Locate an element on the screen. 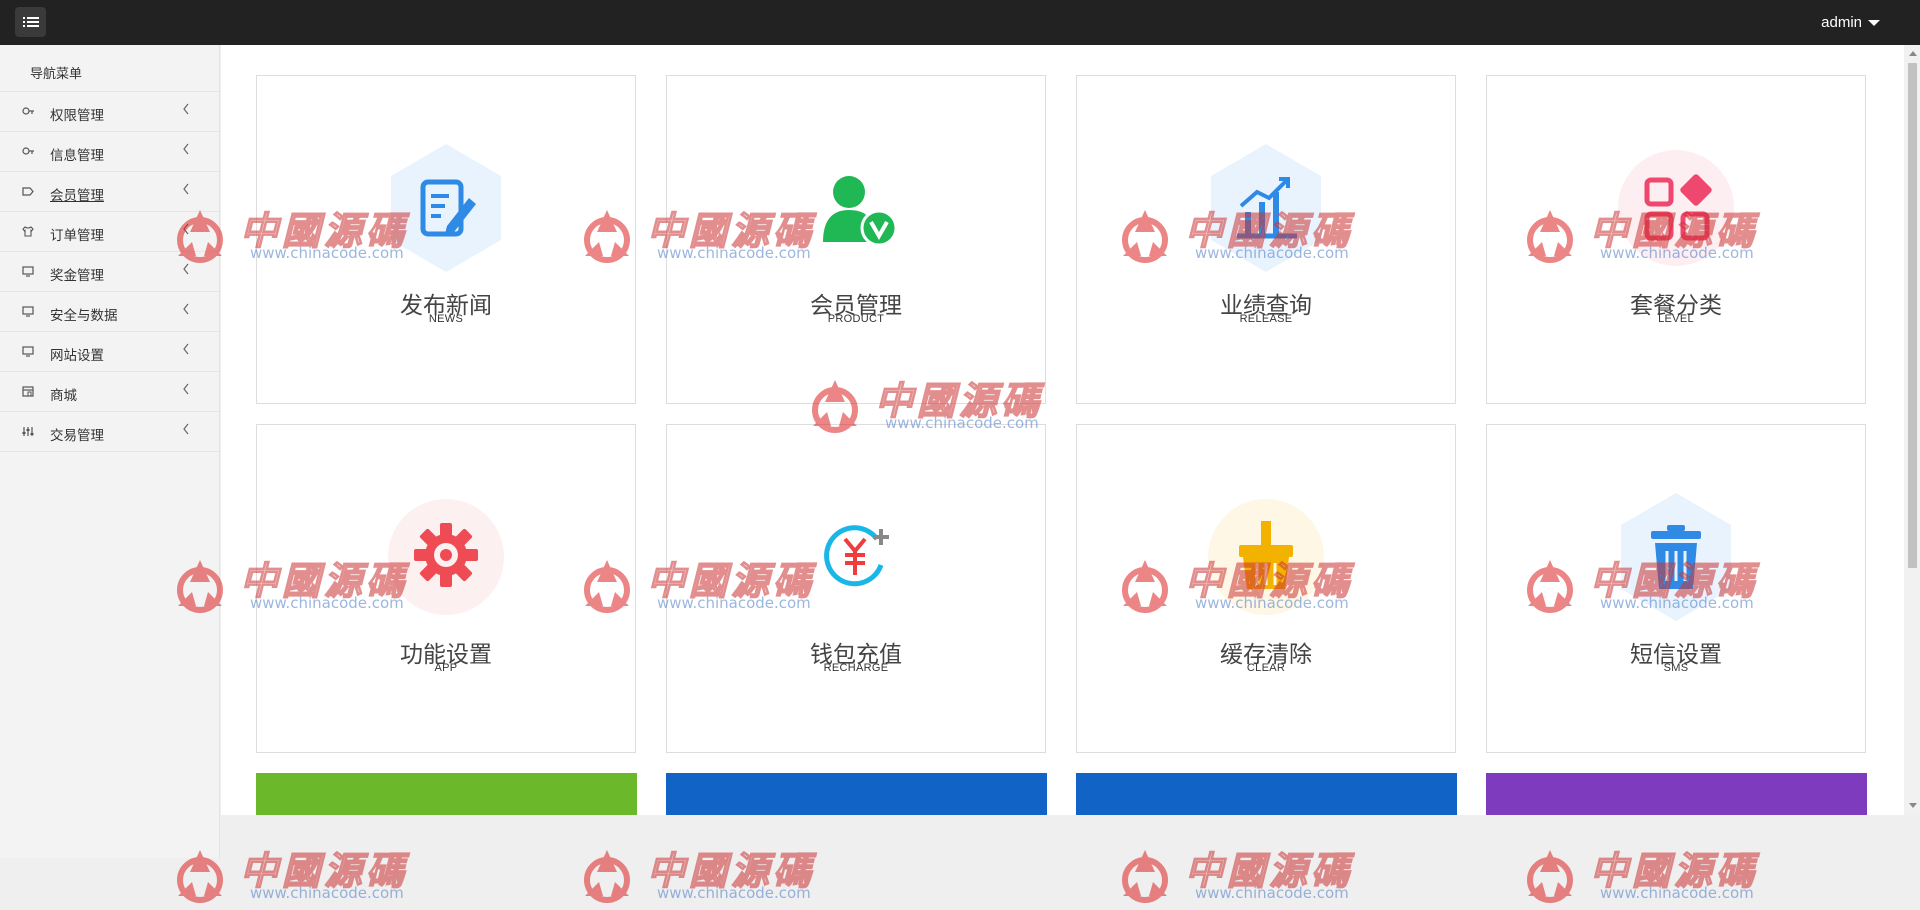  main-scrollbar is located at coordinates (1912, 430).